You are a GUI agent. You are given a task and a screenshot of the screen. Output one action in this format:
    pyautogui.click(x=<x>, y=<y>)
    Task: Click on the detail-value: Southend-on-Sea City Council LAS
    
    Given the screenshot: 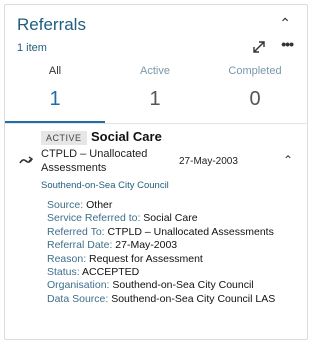 What is the action you would take?
    pyautogui.click(x=193, y=298)
    